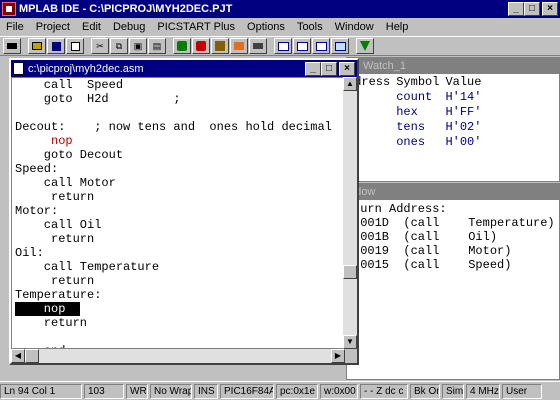 This screenshot has height=400, width=560. I want to click on mplab-app-icon, so click(9, 9).